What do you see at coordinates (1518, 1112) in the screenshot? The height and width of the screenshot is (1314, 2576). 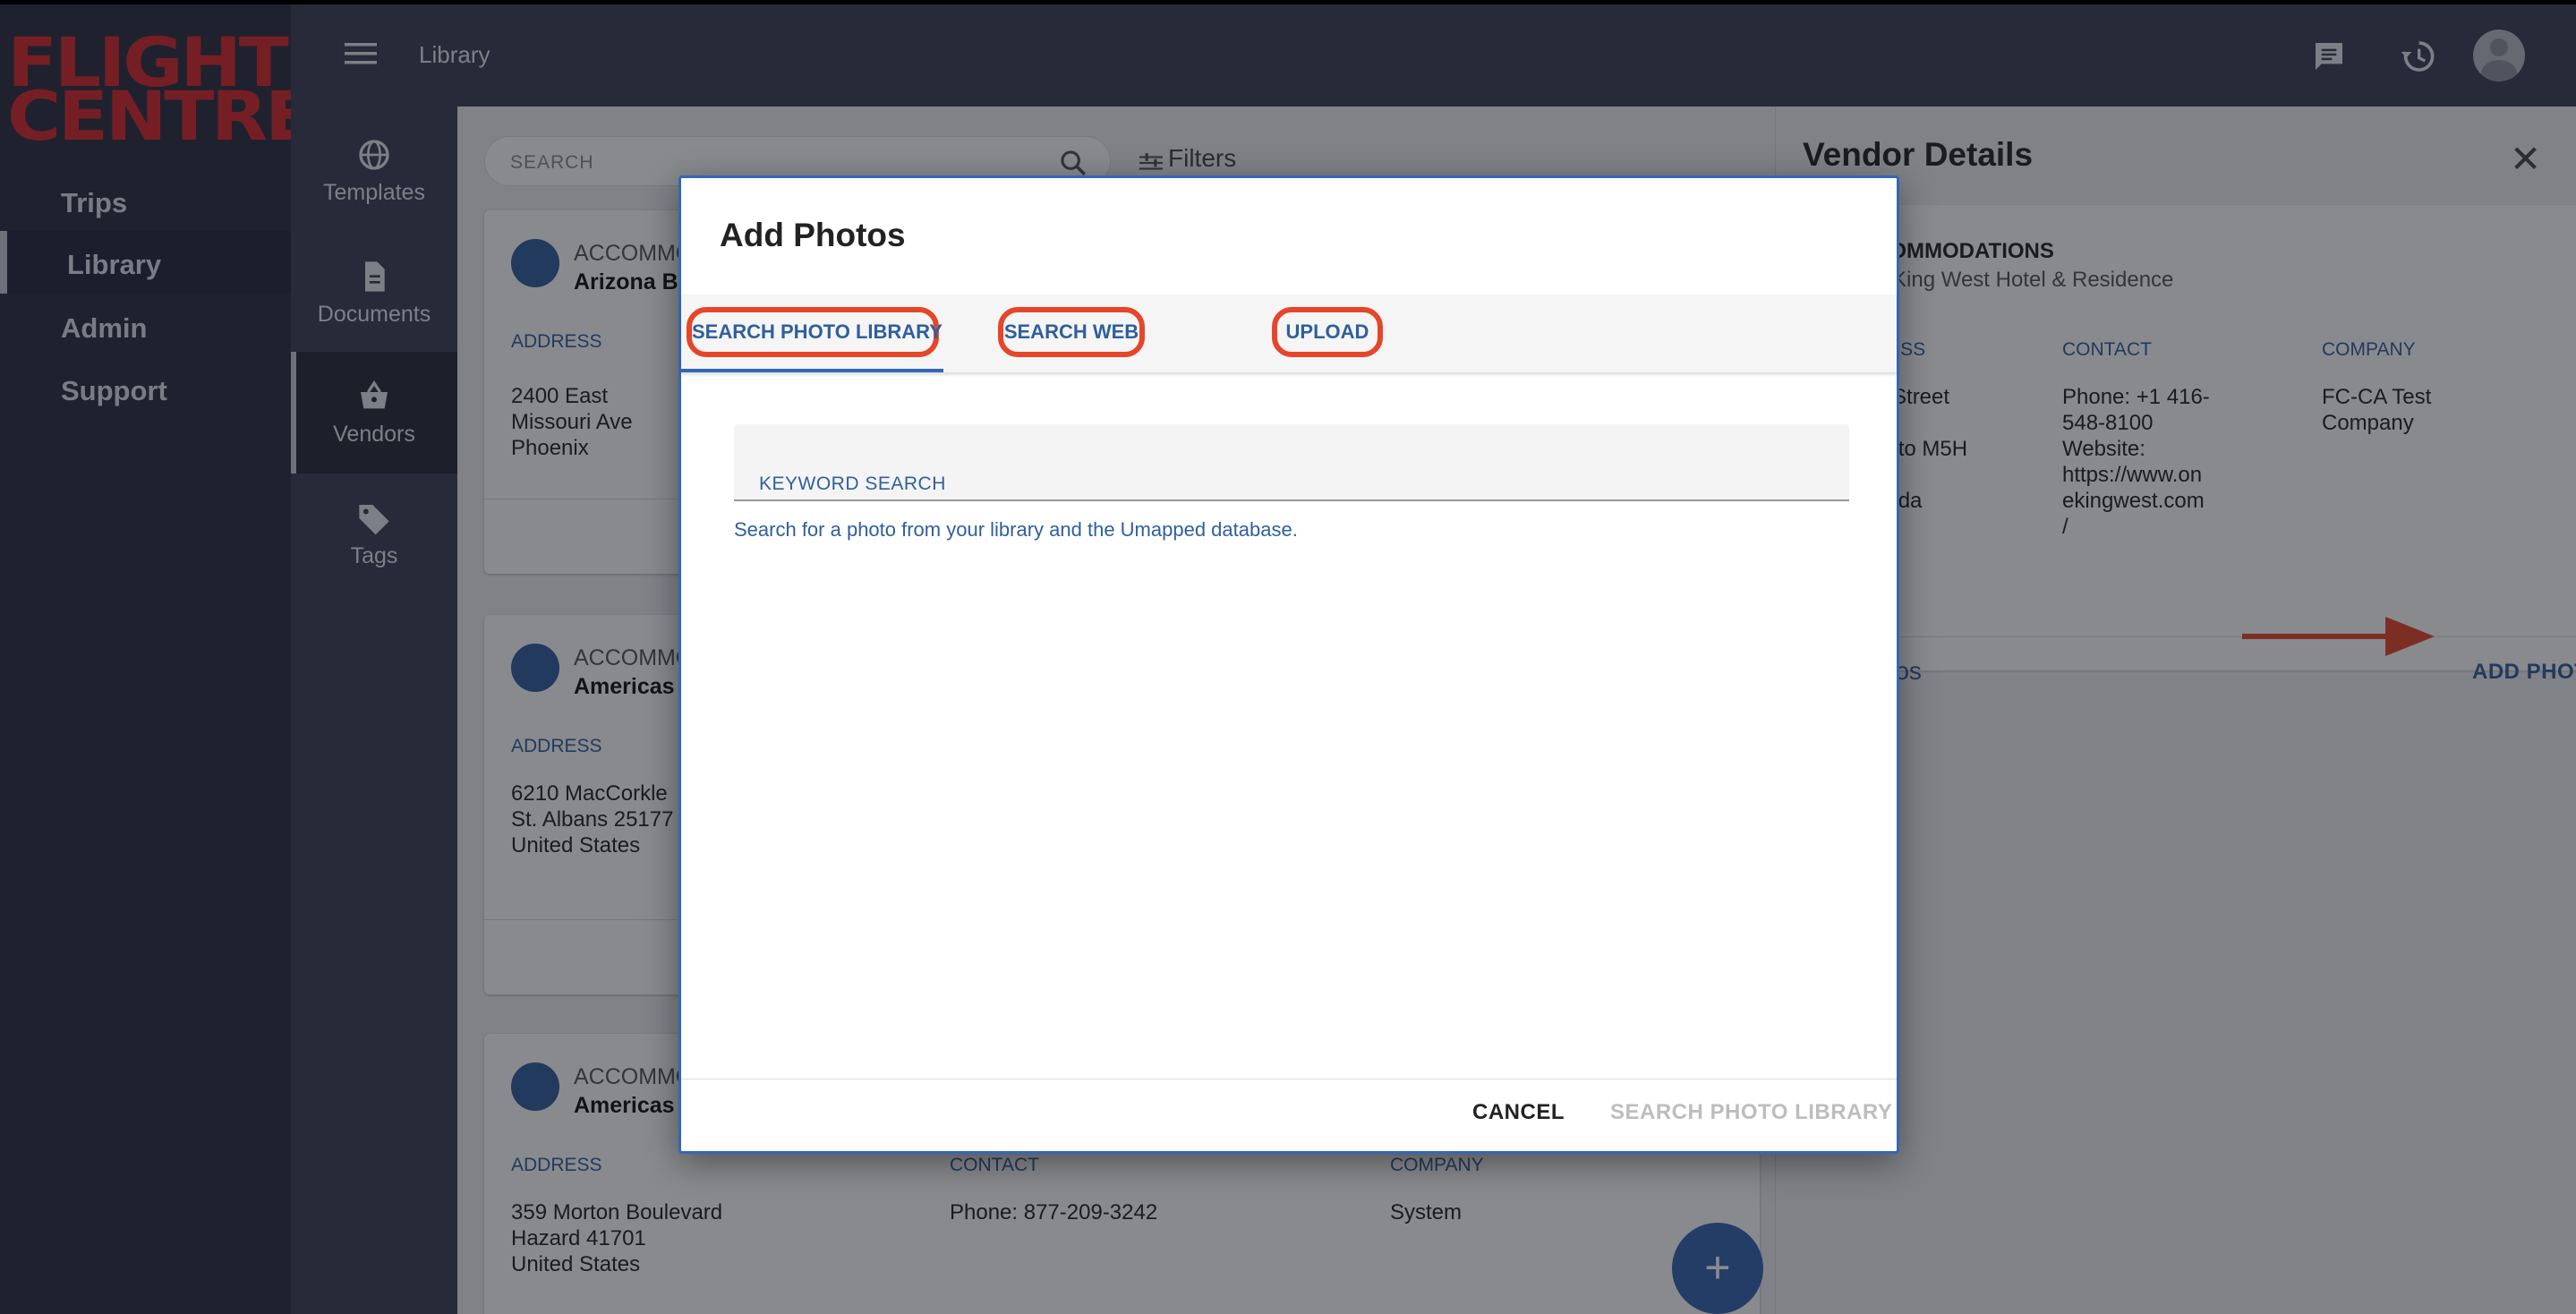 I see `cancel-button: CANCEL` at bounding box center [1518, 1112].